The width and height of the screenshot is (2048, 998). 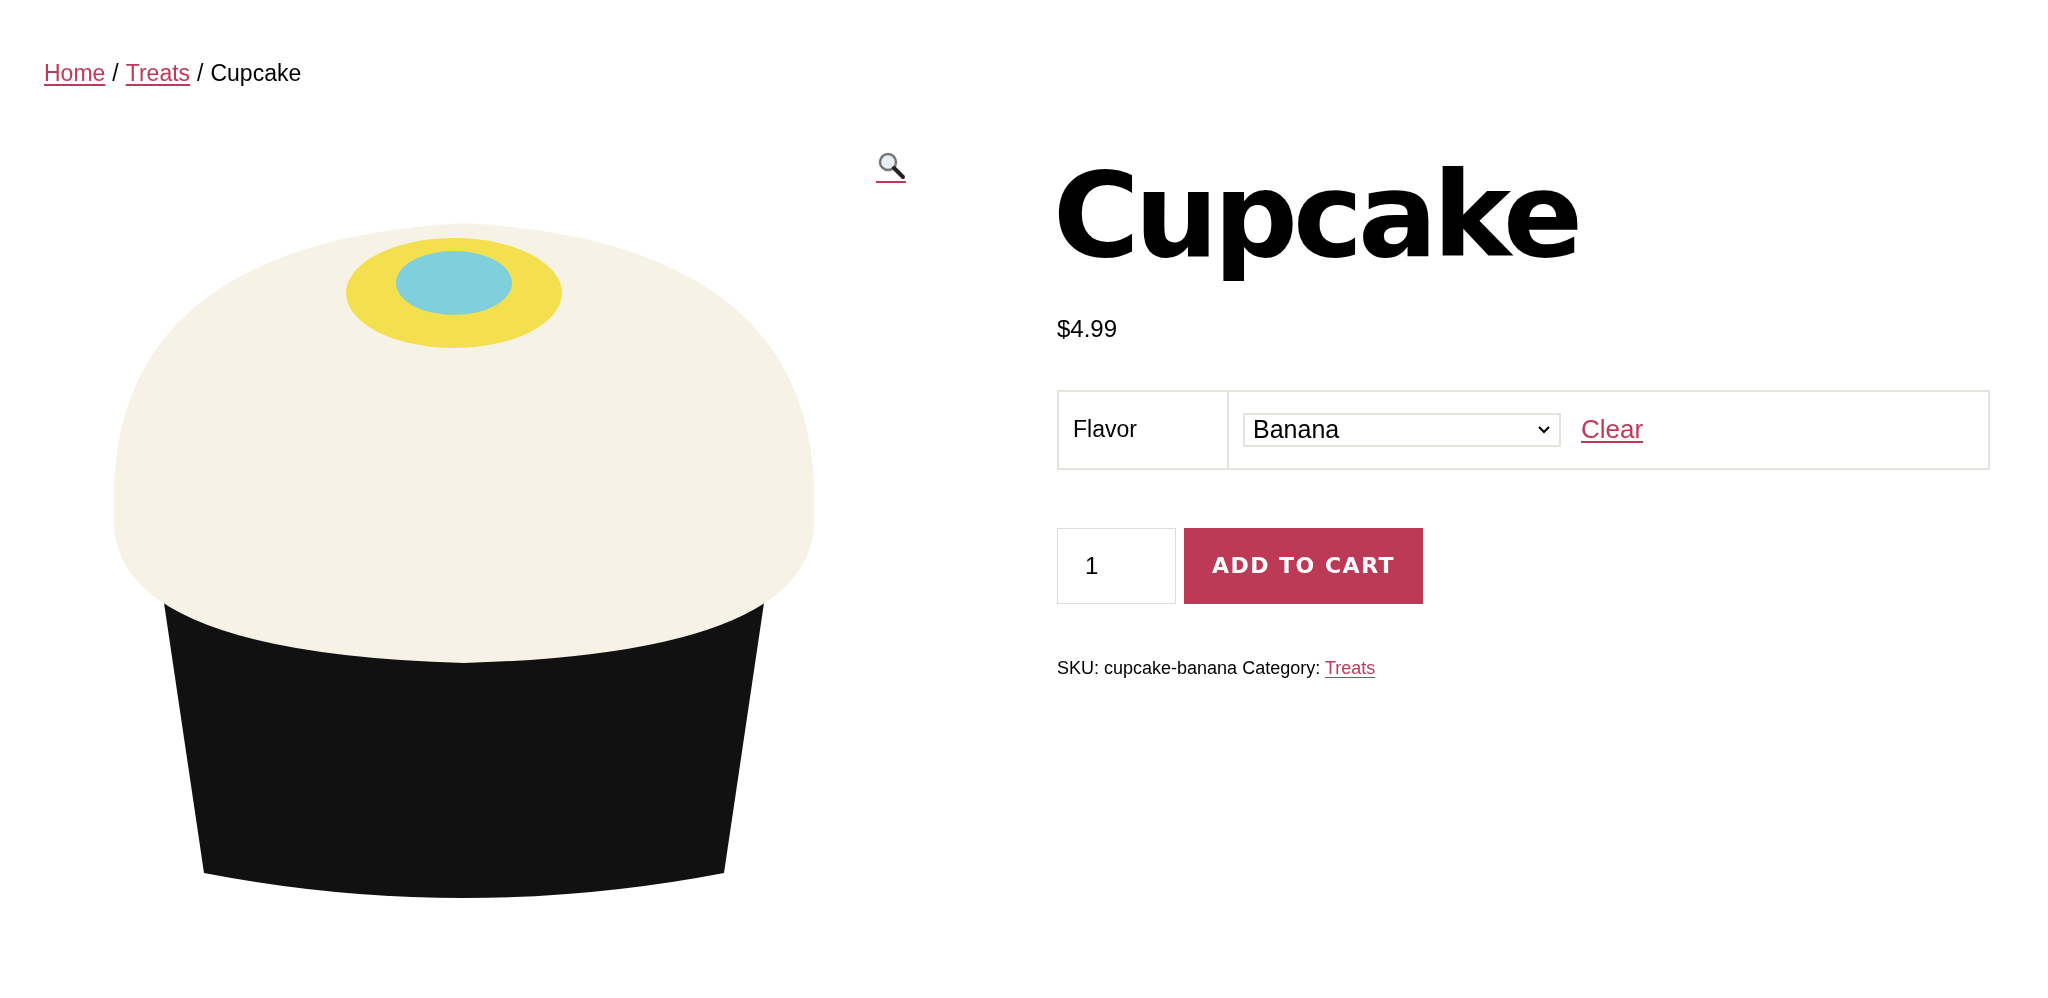 What do you see at coordinates (1544, 429) in the screenshot?
I see `chevron-down-icon` at bounding box center [1544, 429].